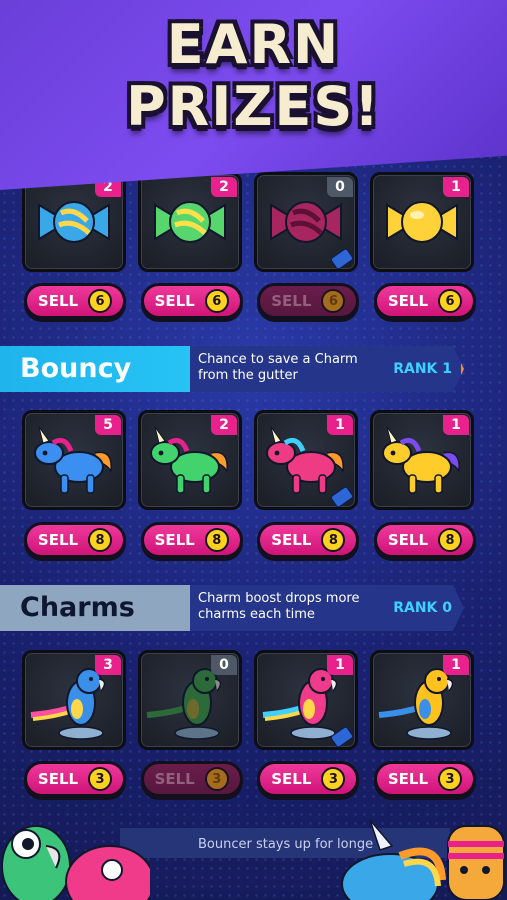 The image size is (507, 900). What do you see at coordinates (422, 608) in the screenshot?
I see `category-rank: RANK 0` at bounding box center [422, 608].